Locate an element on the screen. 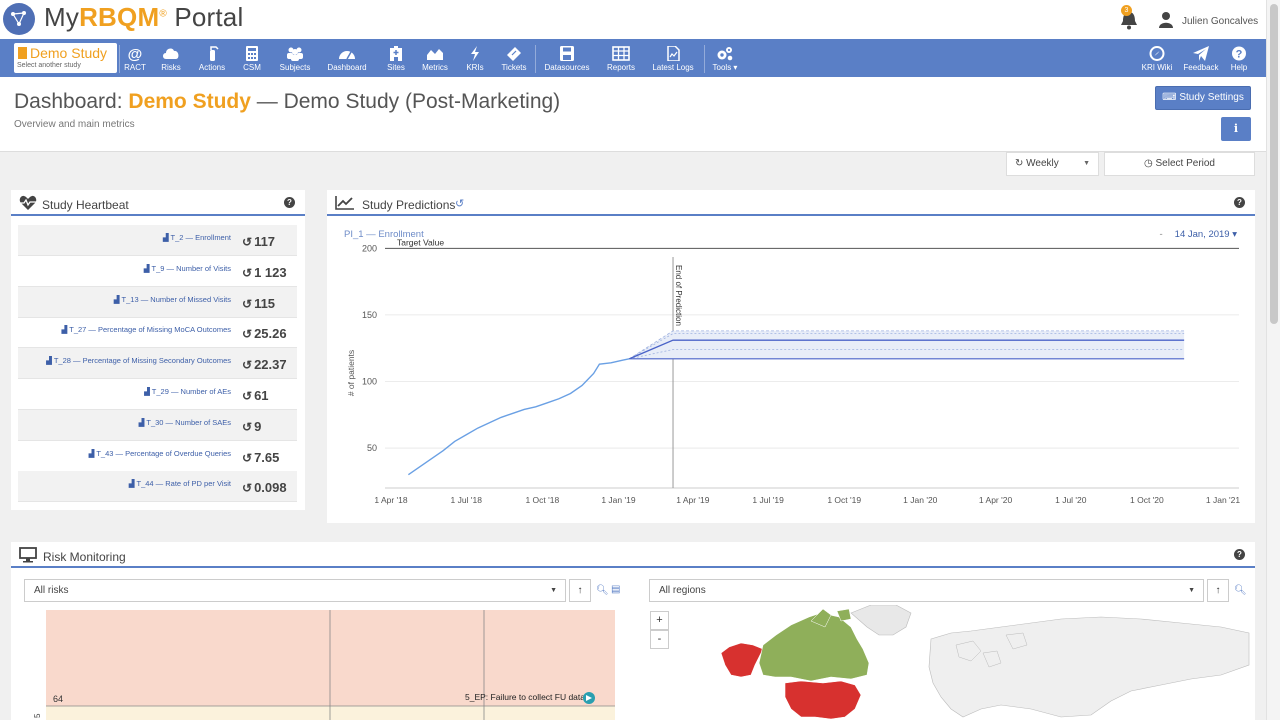 This screenshot has height=720, width=1280. notification-badge: 3 is located at coordinates (1126, 10).